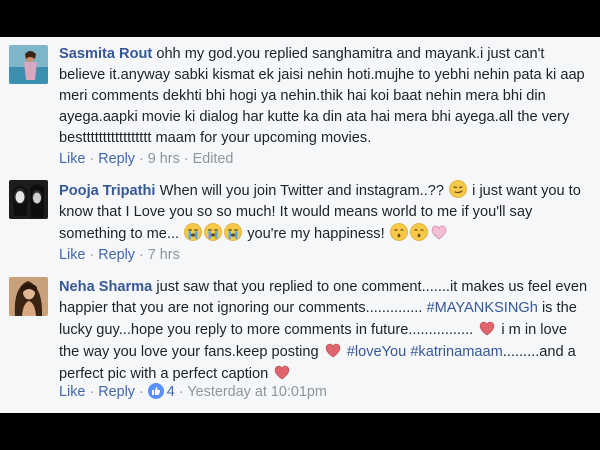  Describe the element at coordinates (213, 159) in the screenshot. I see `edited-label: Edited` at that location.